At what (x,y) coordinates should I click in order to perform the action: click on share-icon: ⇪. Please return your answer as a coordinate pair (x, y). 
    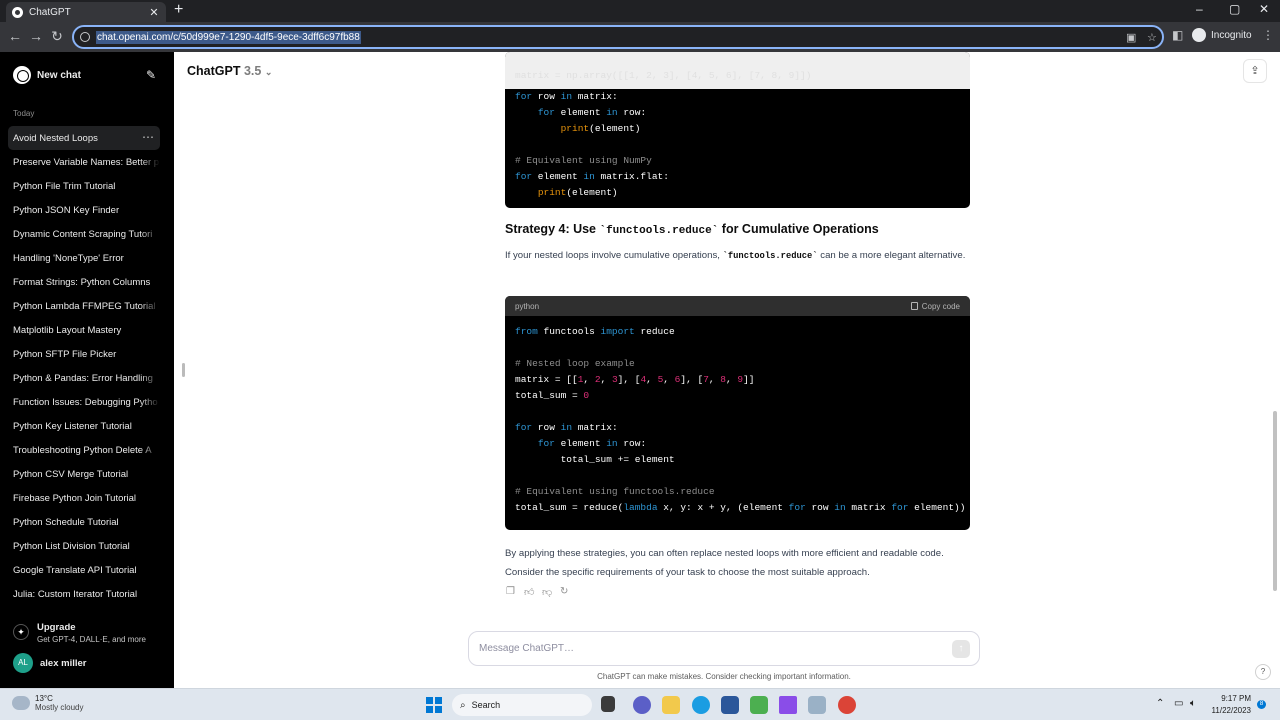
    Looking at the image, I should click on (1255, 71).